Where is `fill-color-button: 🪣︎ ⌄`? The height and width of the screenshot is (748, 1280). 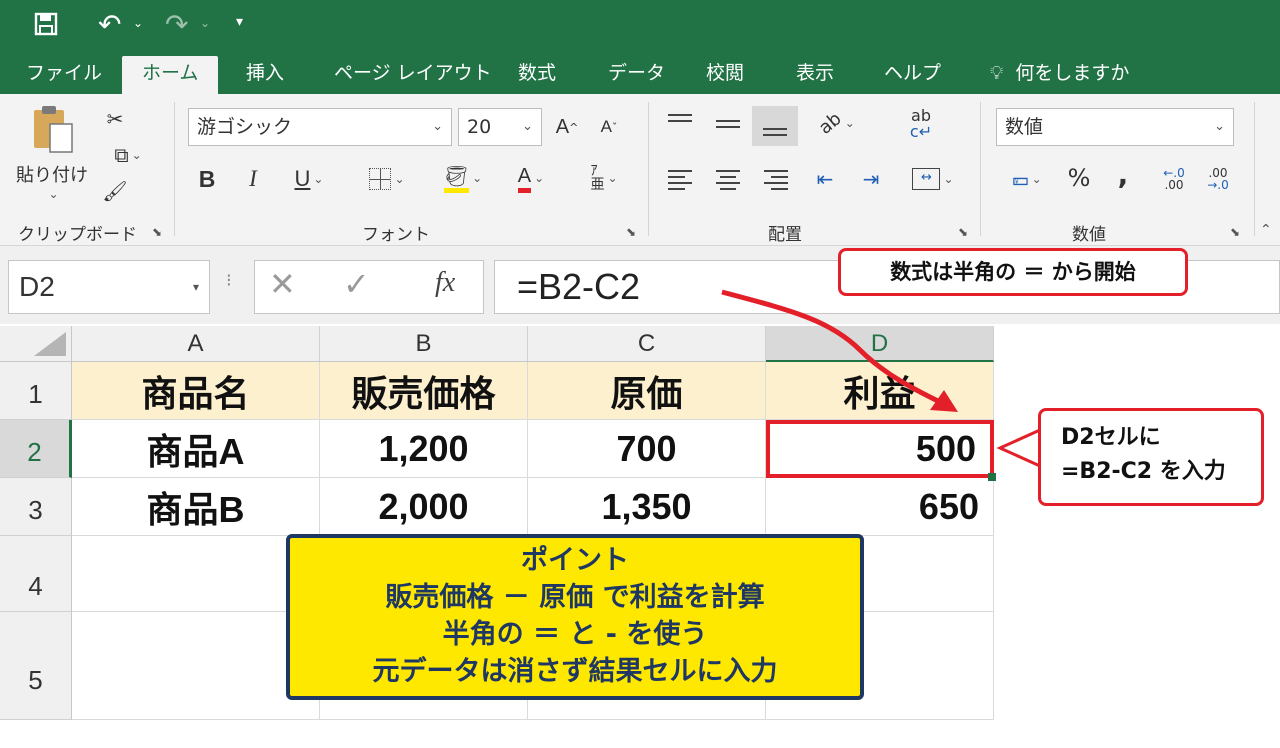
fill-color-button: 🪣︎ ⌄ is located at coordinates (463, 178).